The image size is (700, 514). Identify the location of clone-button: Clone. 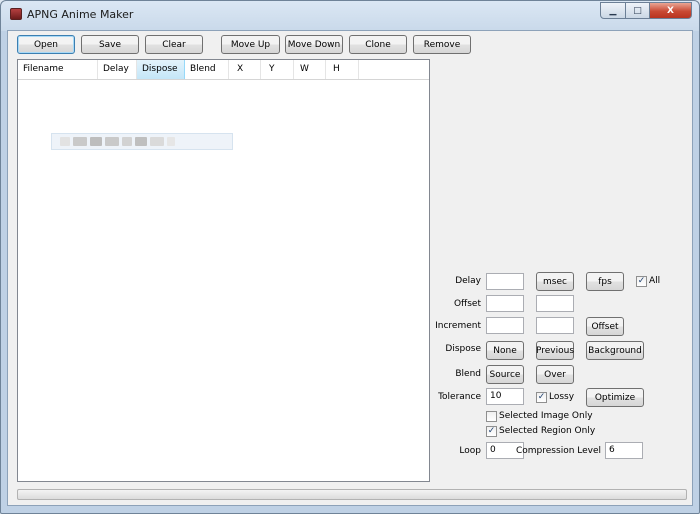
(378, 44).